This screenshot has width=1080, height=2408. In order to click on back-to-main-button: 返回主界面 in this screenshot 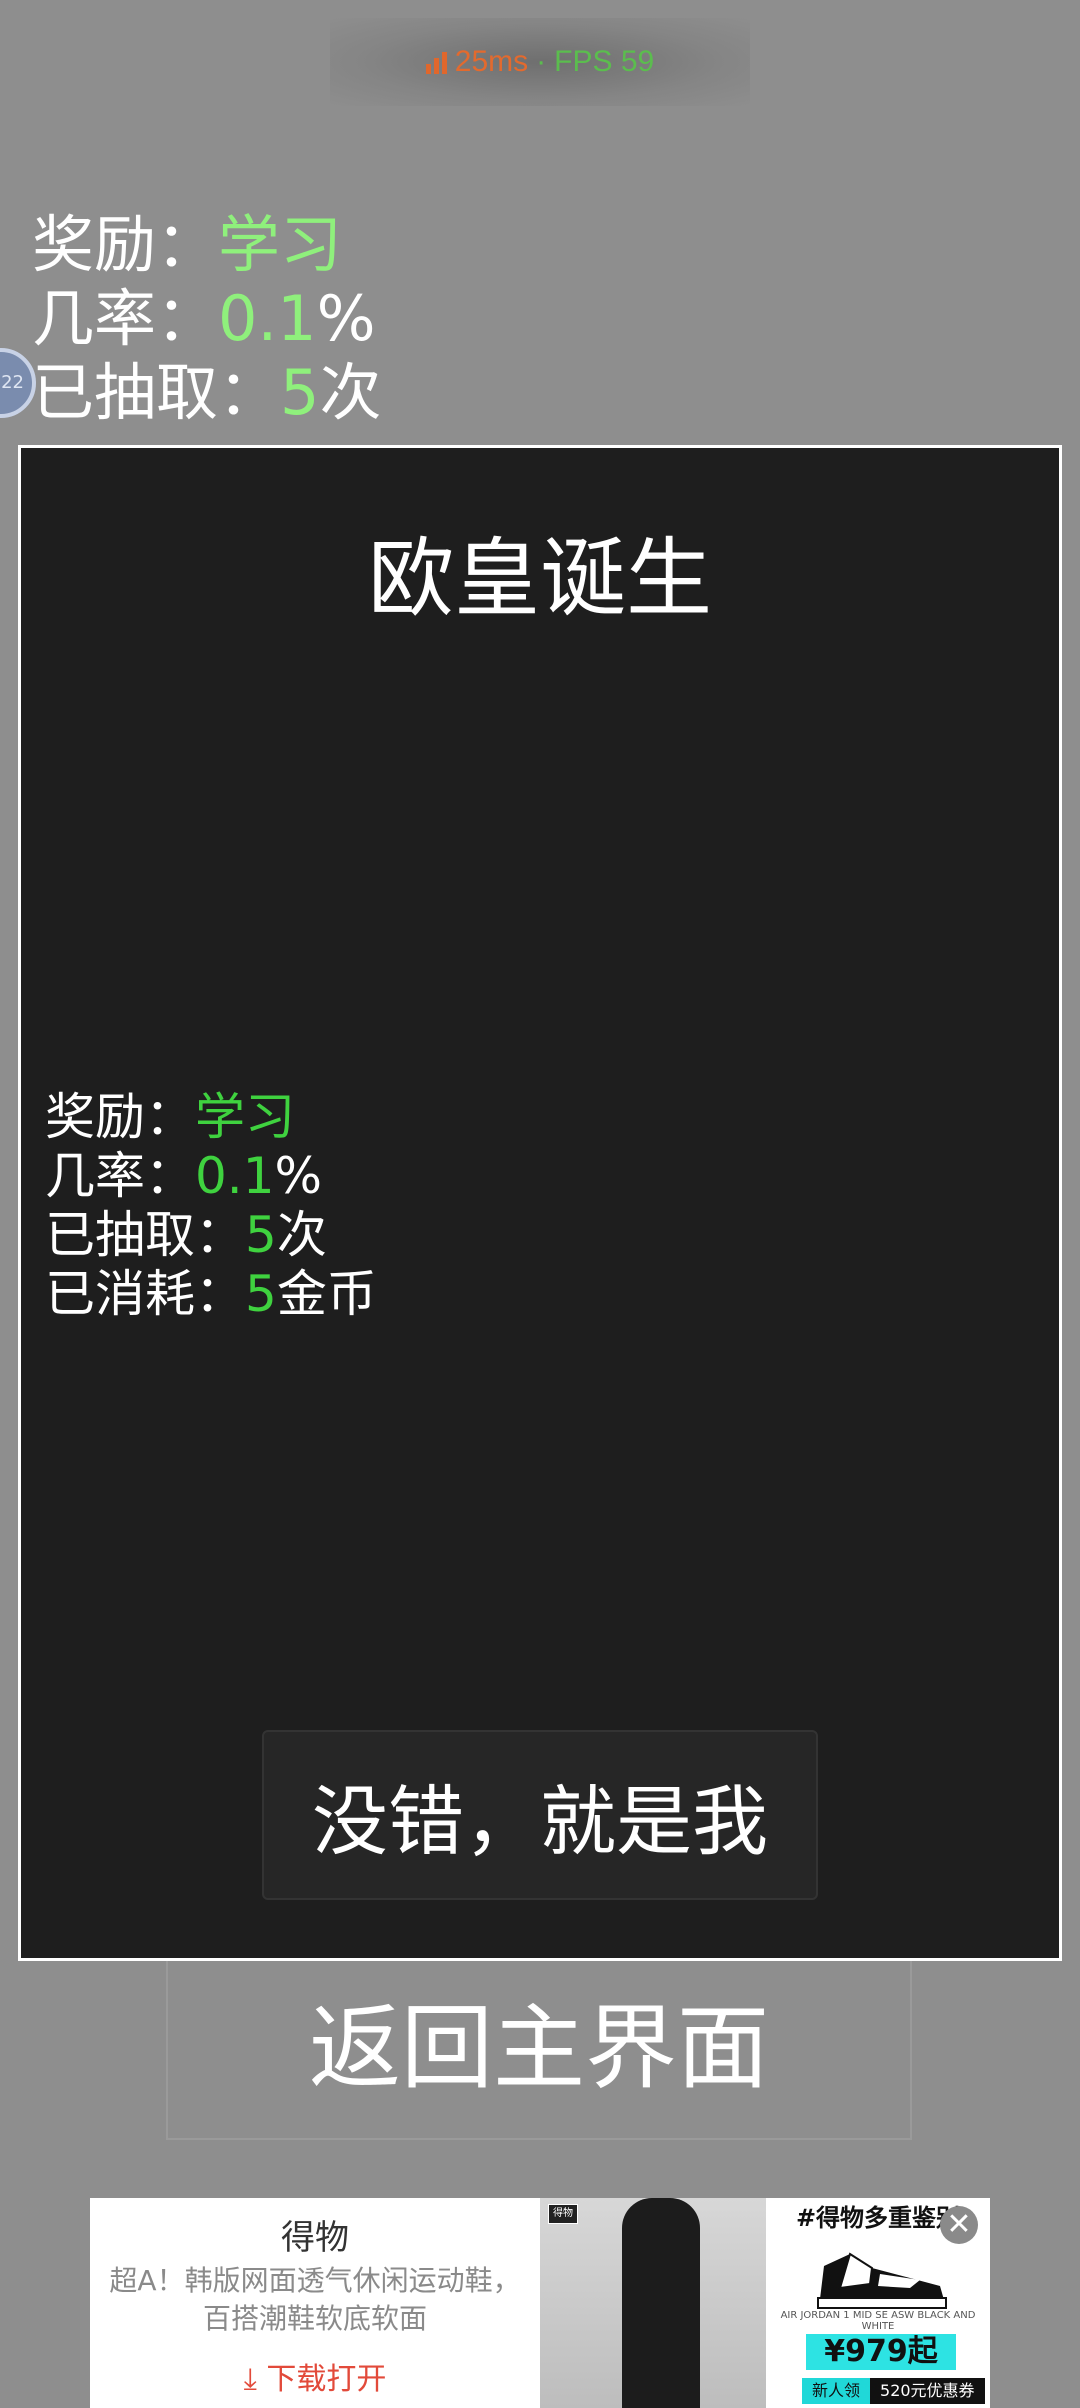, I will do `click(539, 2040)`.